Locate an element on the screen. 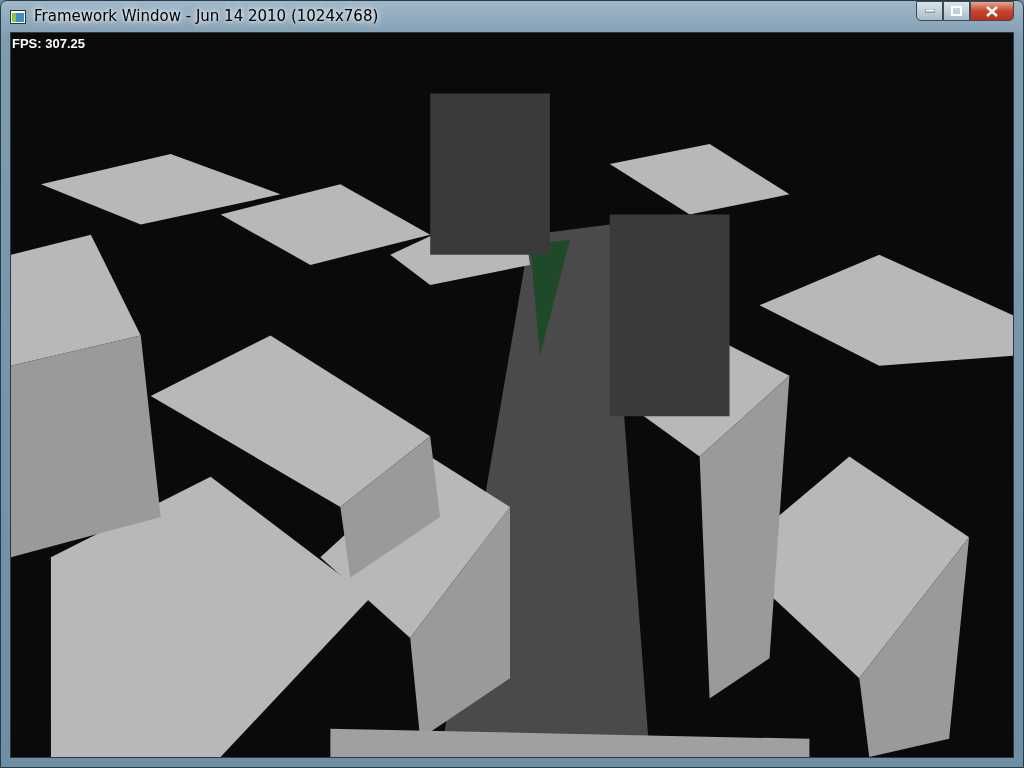  minimize-button is located at coordinates (929, 11).